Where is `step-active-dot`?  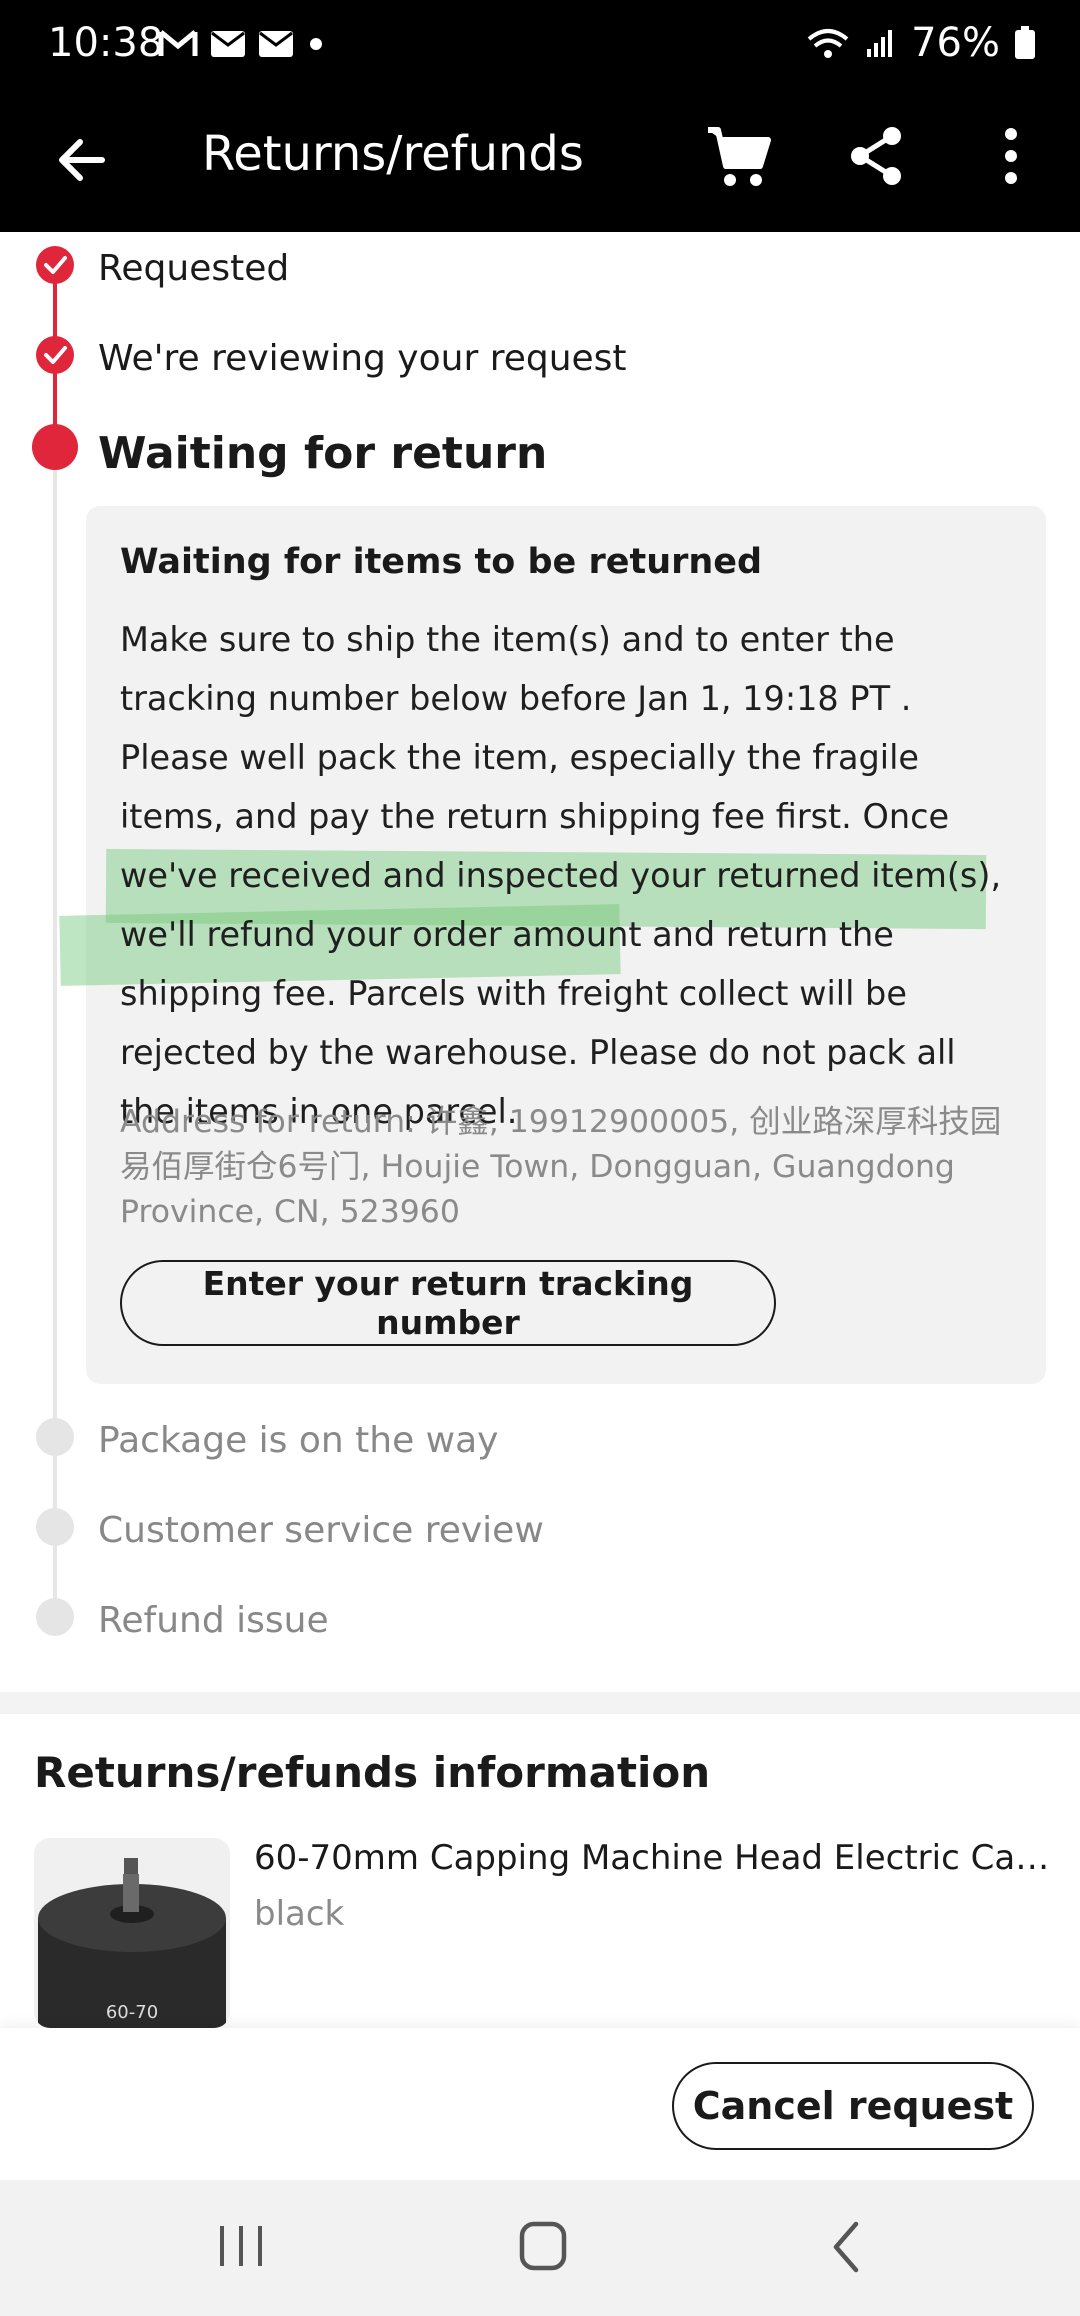 step-active-dot is located at coordinates (55, 447).